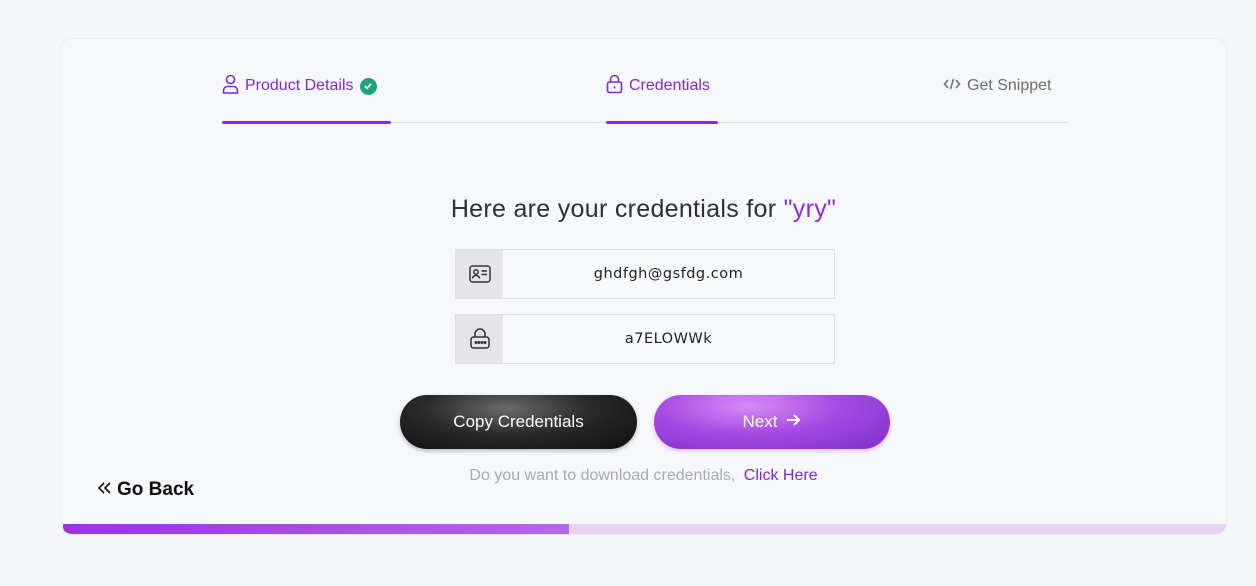 The width and height of the screenshot is (1256, 586). What do you see at coordinates (316, 529) in the screenshot?
I see `progress-fill` at bounding box center [316, 529].